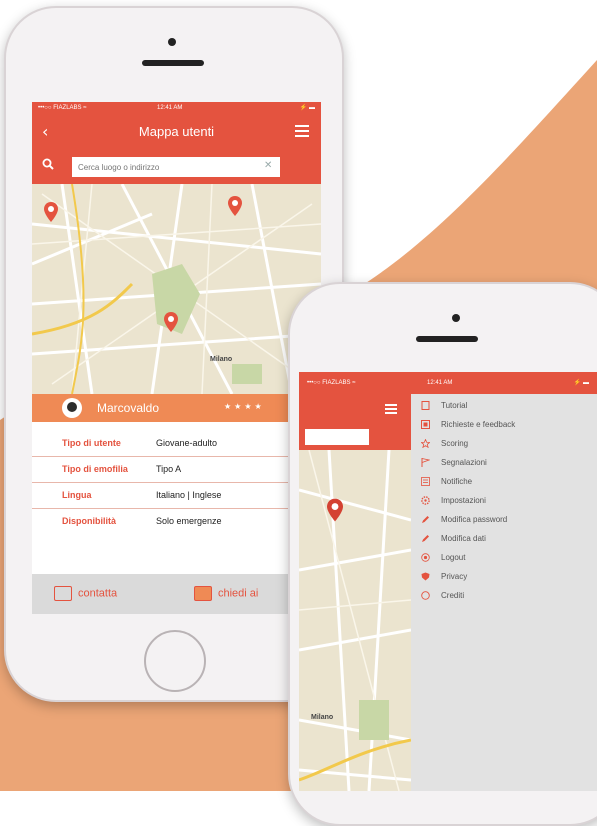 This screenshot has width=597, height=826. What do you see at coordinates (48, 164) in the screenshot?
I see `search-icon` at bounding box center [48, 164].